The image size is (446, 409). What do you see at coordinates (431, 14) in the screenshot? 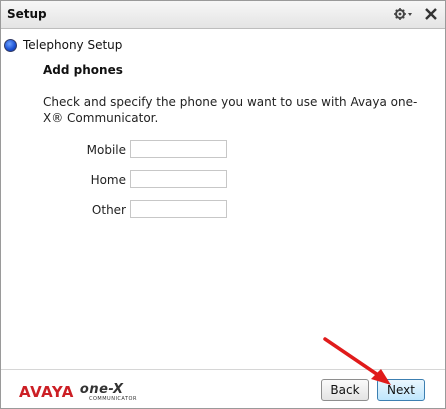
I see `close-icon` at bounding box center [431, 14].